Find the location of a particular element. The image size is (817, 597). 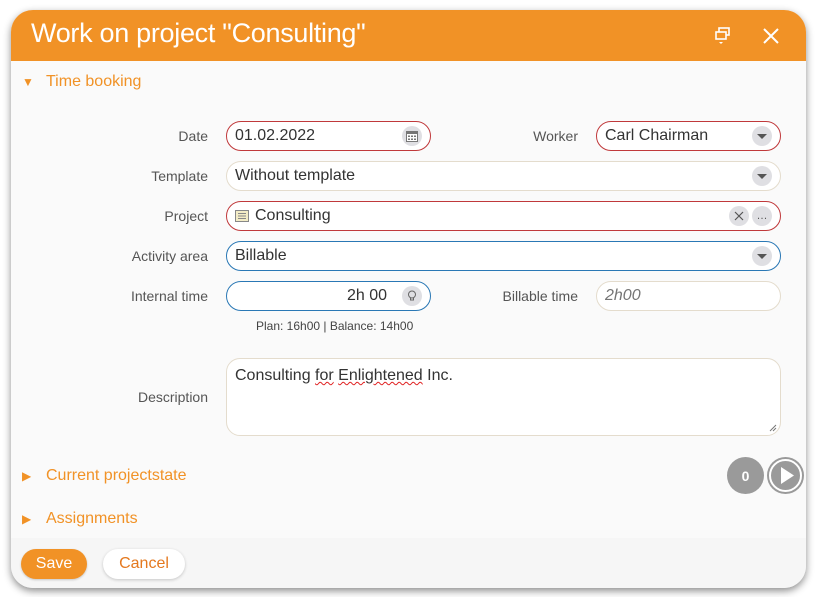

worker-value: Carl Chairman is located at coordinates (657, 135).